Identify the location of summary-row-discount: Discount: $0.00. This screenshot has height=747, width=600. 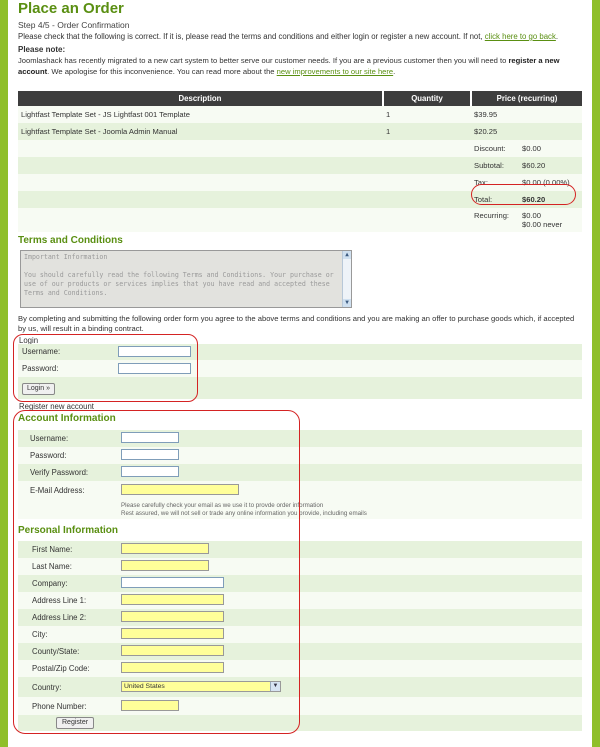
(300, 148).